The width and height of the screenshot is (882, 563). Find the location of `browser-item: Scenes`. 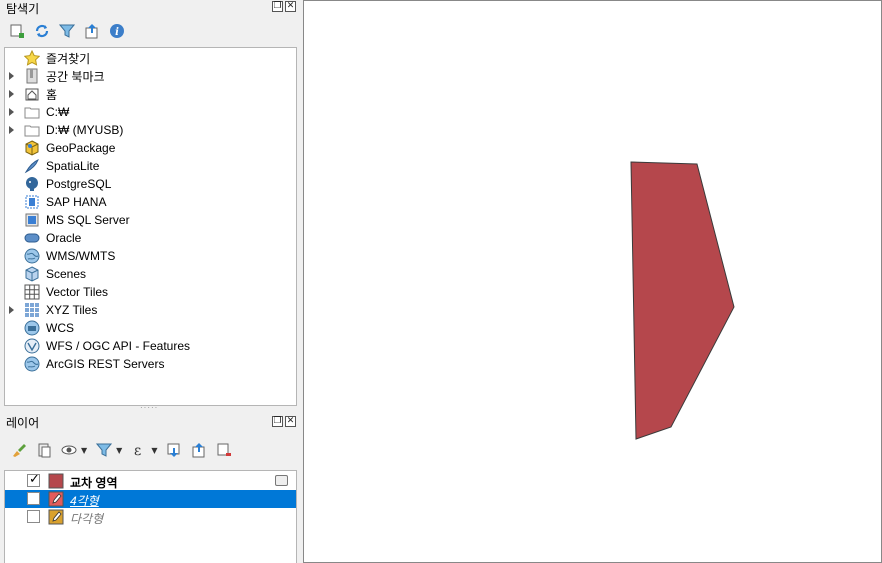

browser-item: Scenes is located at coordinates (150, 274).